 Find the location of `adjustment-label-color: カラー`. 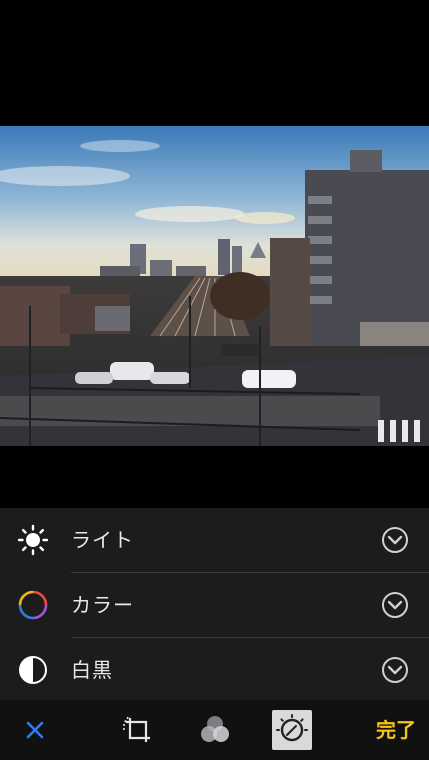

adjustment-label-color: カラー is located at coordinates (102, 605).